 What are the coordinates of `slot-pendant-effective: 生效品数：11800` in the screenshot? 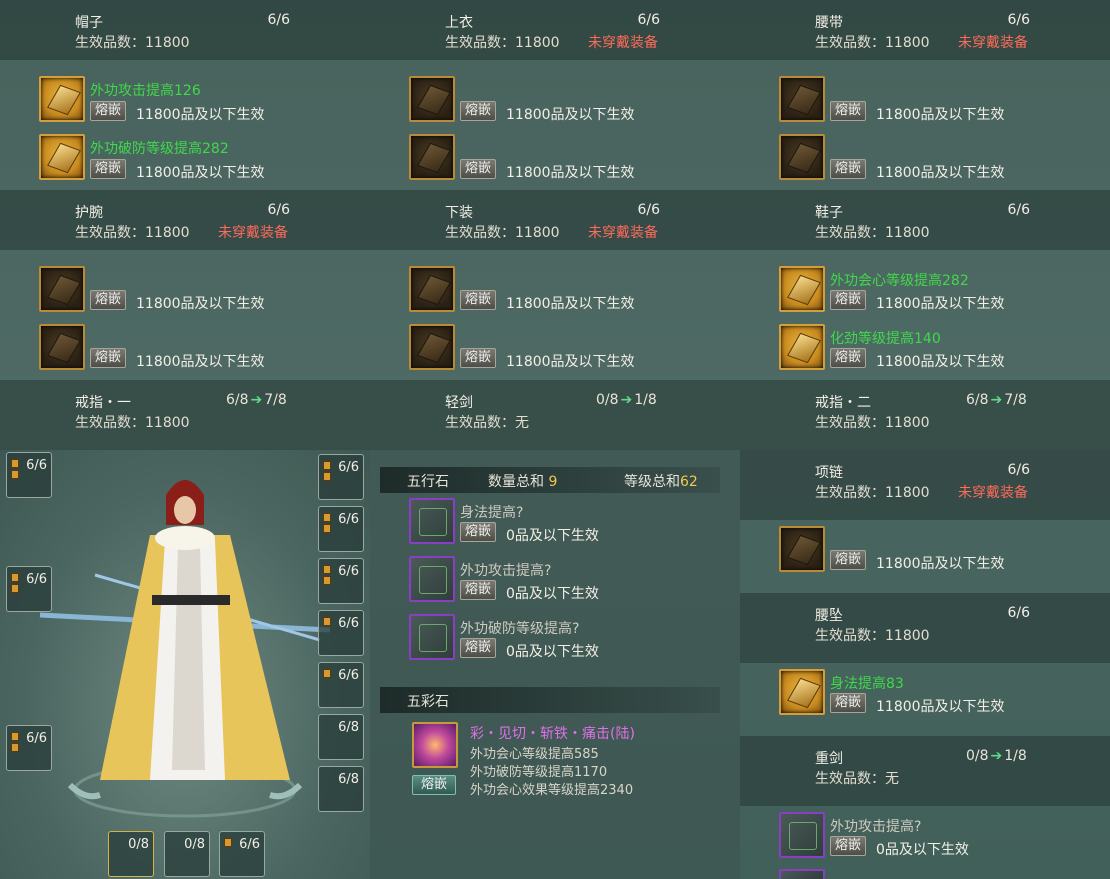 It's located at (872, 636).